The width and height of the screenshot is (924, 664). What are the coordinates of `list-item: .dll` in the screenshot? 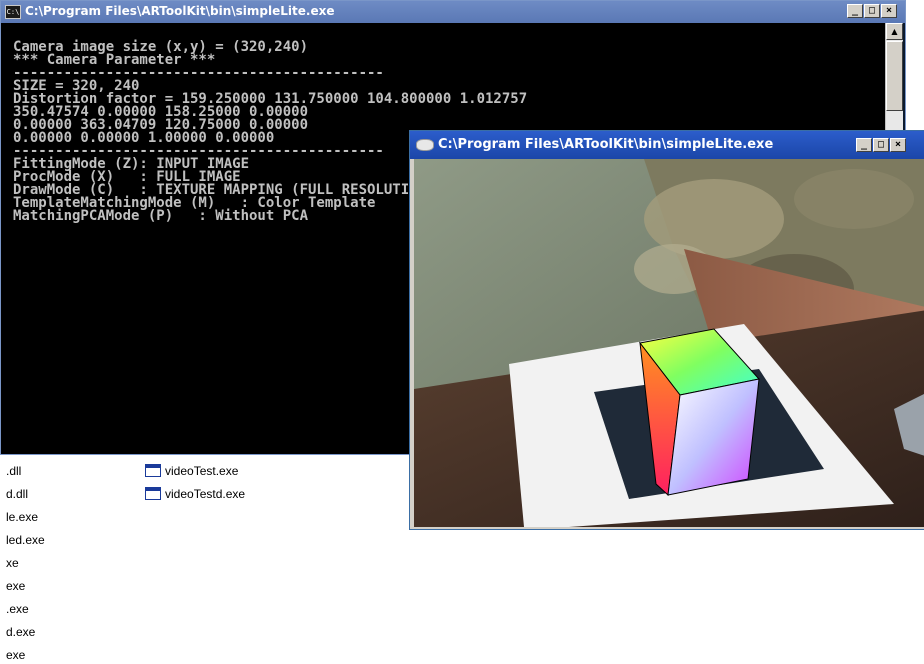 It's located at (13, 471).